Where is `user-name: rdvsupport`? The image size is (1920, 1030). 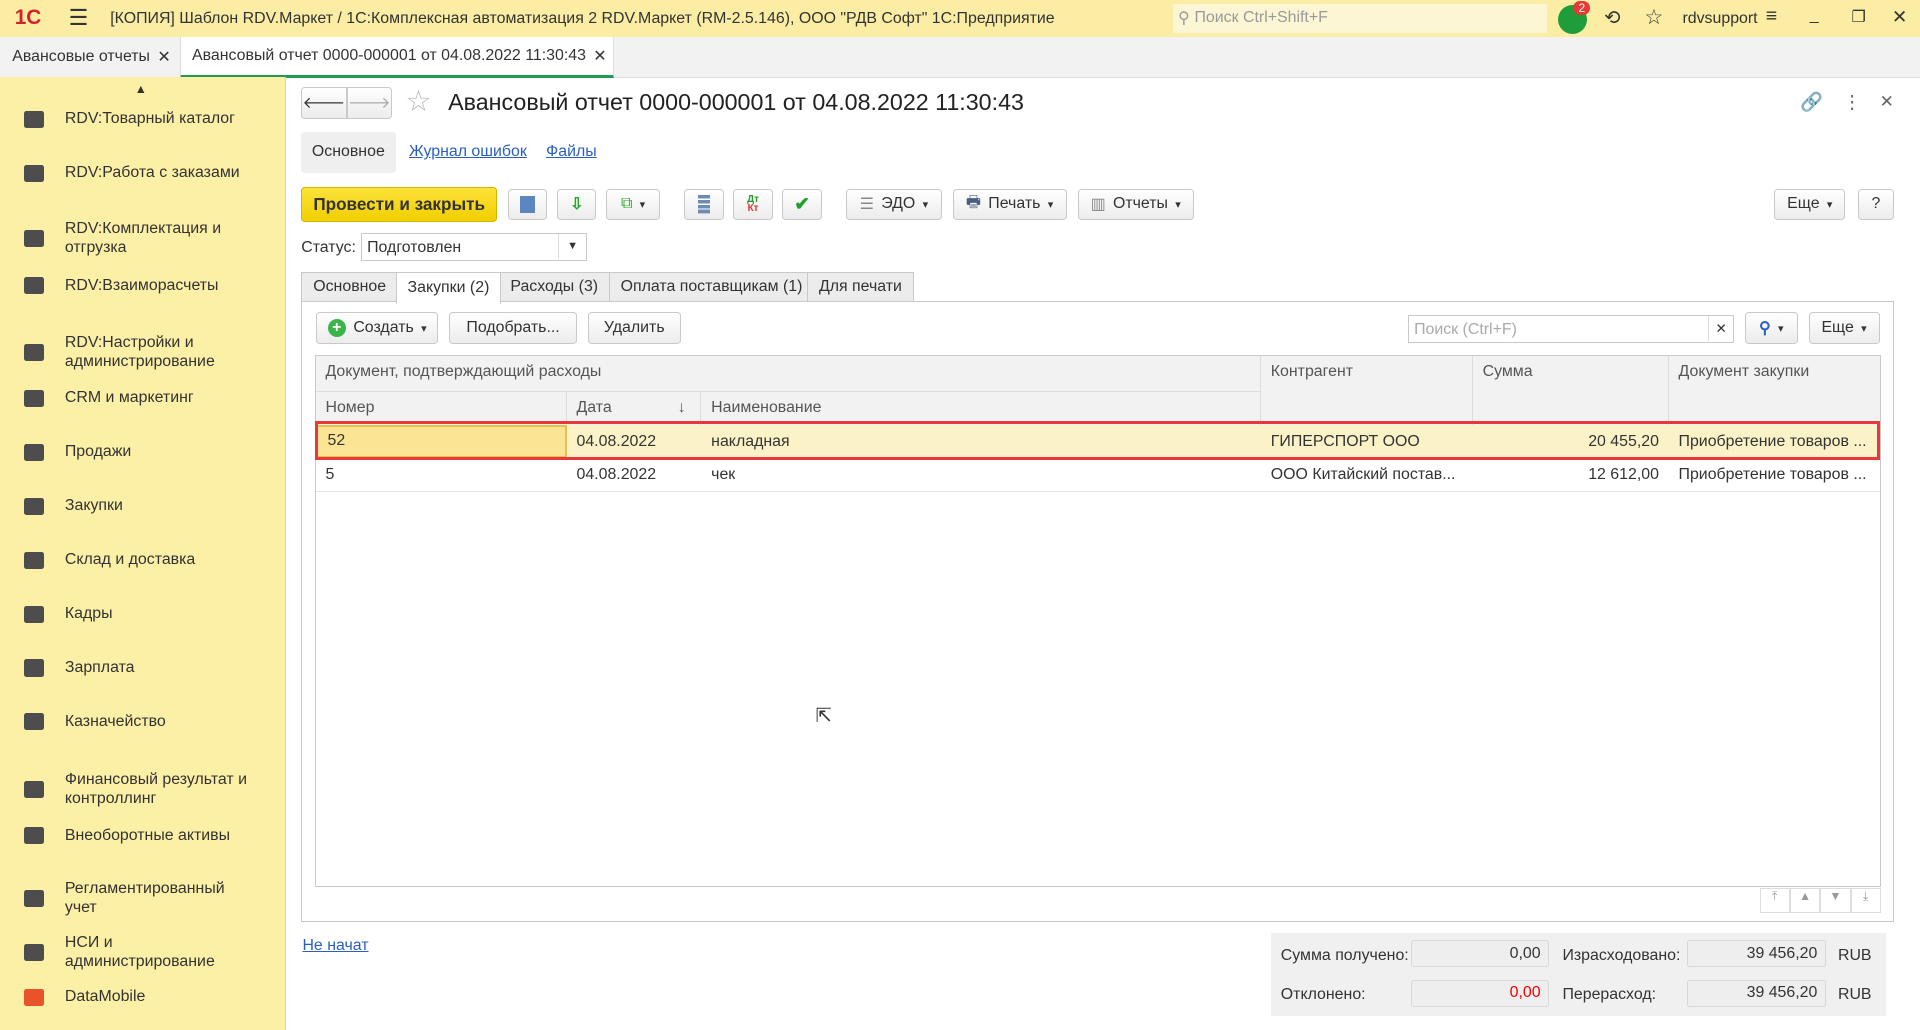
user-name: rdvsupport is located at coordinates (1719, 19).